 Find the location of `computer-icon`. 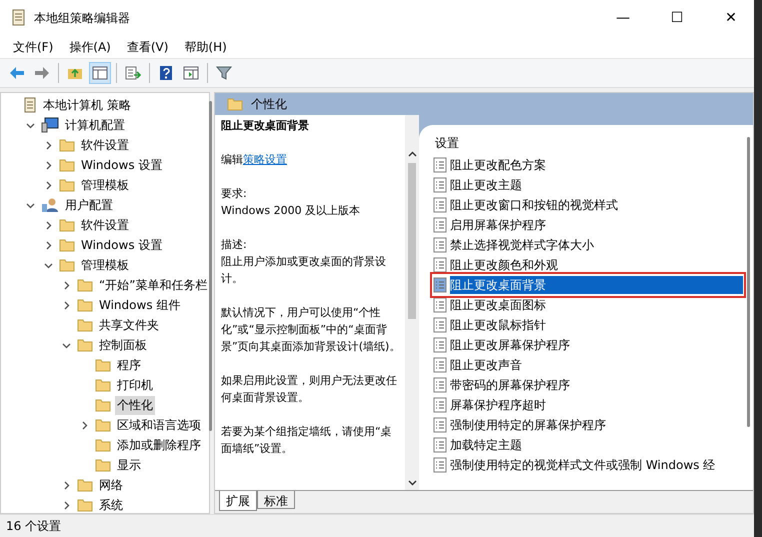

computer-icon is located at coordinates (50, 125).